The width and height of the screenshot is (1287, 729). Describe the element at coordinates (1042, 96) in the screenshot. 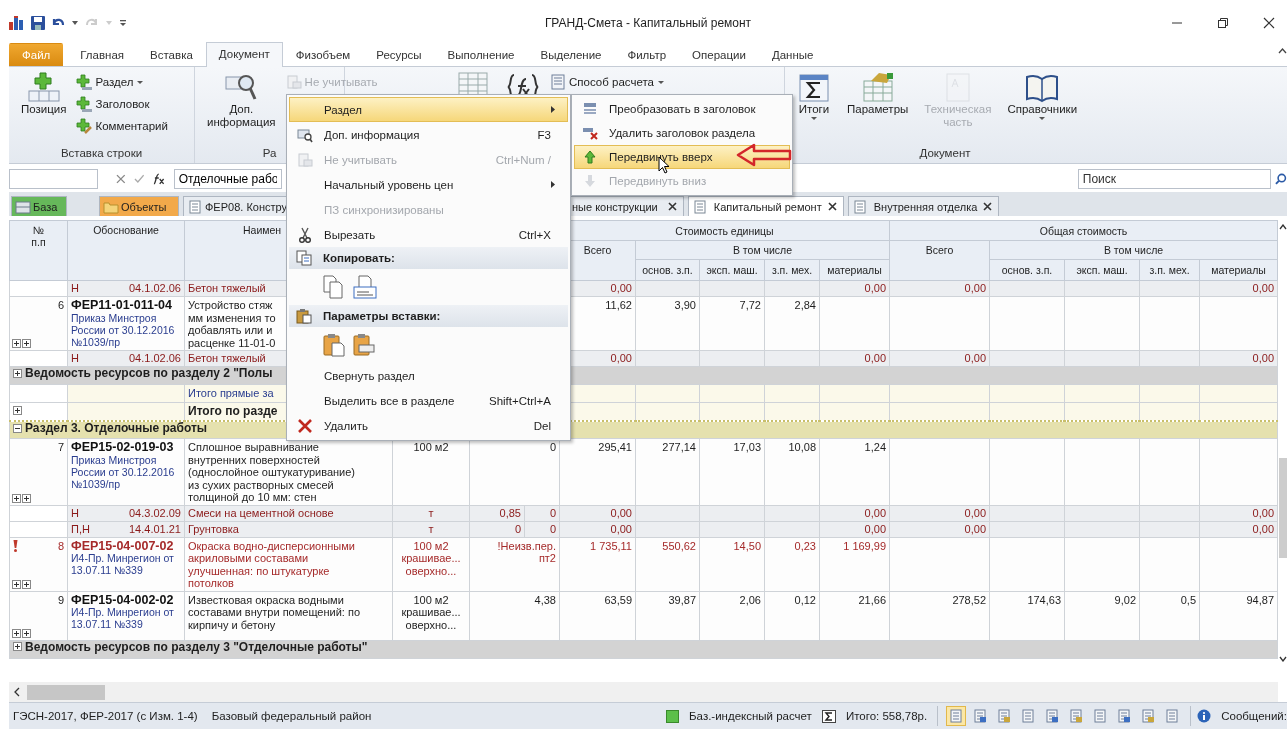

I see `ribbon-button: Справочники` at that location.